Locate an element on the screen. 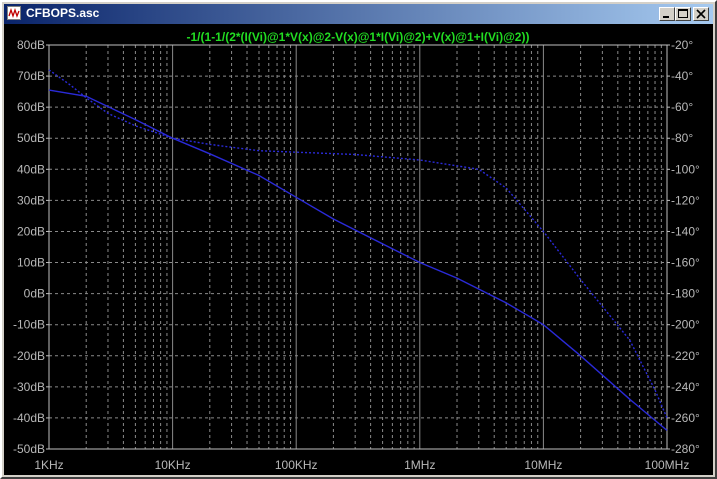  y-left-tick-label: -30dB is located at coordinates (29, 387).